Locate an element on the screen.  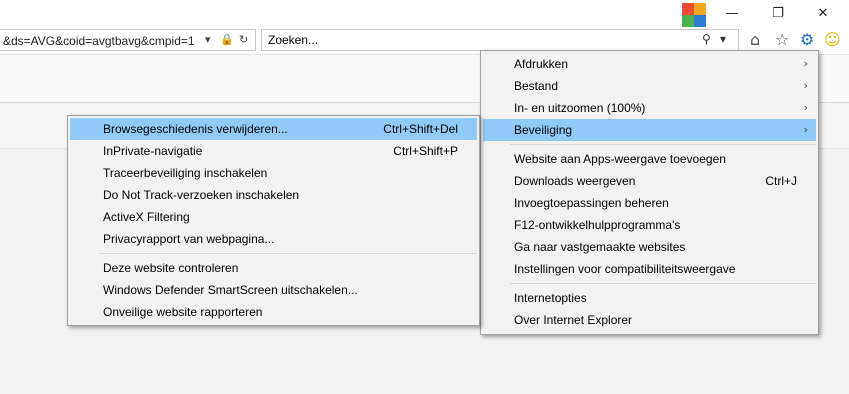
menu-item-beveiliging: Beveiliging › is located at coordinates (649, 130).